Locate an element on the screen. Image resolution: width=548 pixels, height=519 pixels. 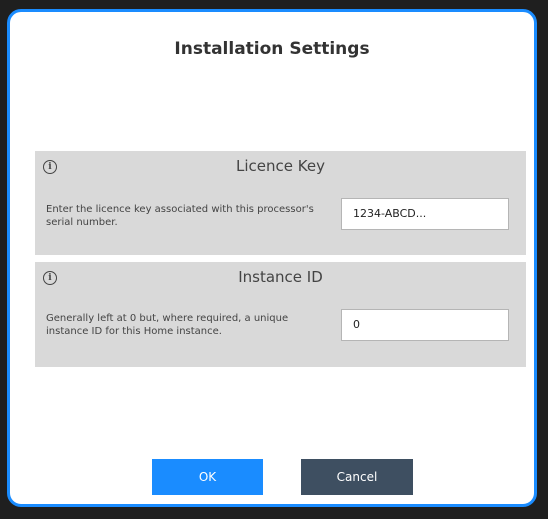
ok-button: OK is located at coordinates (207, 477).